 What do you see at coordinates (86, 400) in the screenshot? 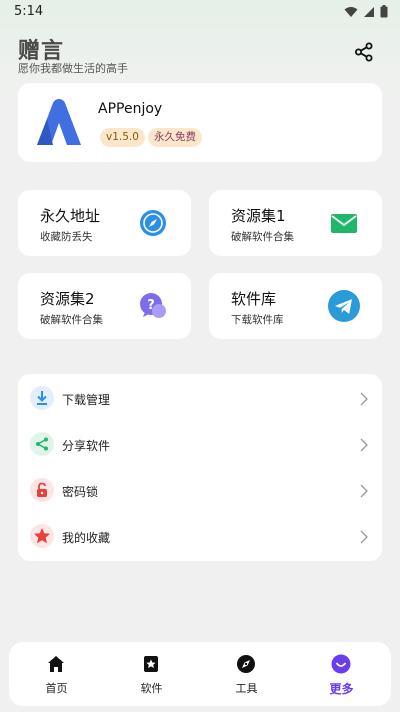
I see `list-item-label: 下载管理` at bounding box center [86, 400].